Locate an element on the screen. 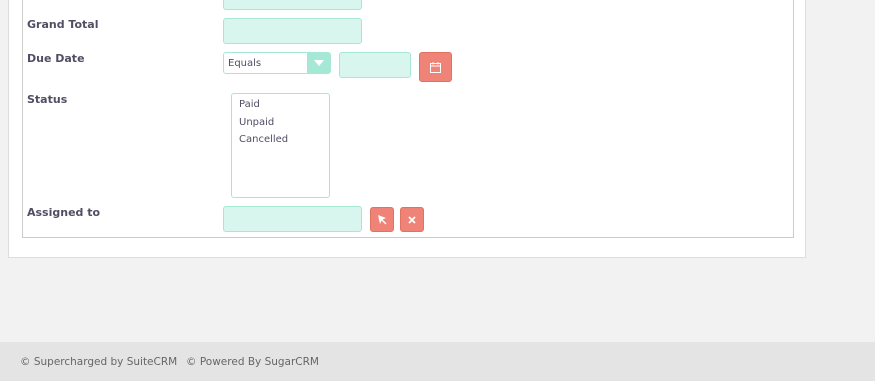  status-label: Status is located at coordinates (47, 99).